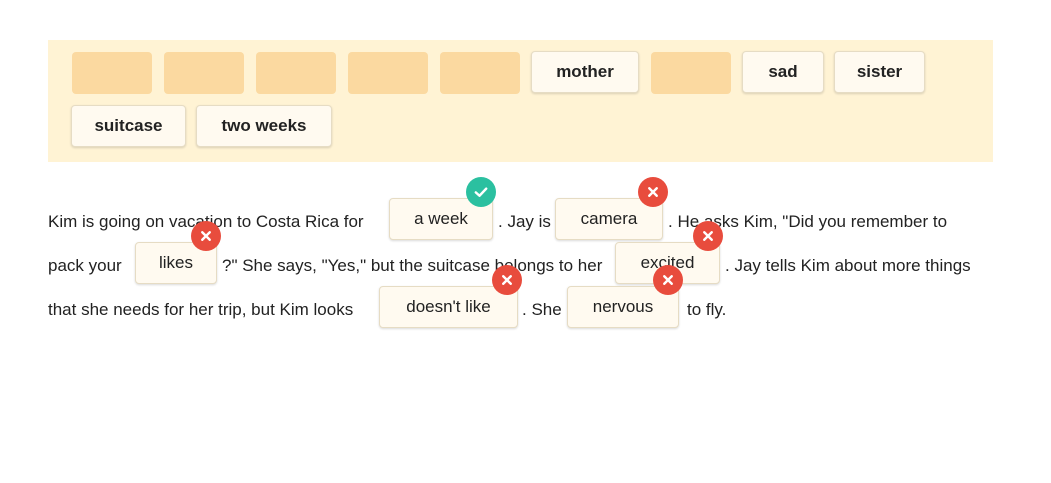 The height and width of the screenshot is (483, 1051). Describe the element at coordinates (783, 72) in the screenshot. I see `word-chip-sad: sad` at that location.